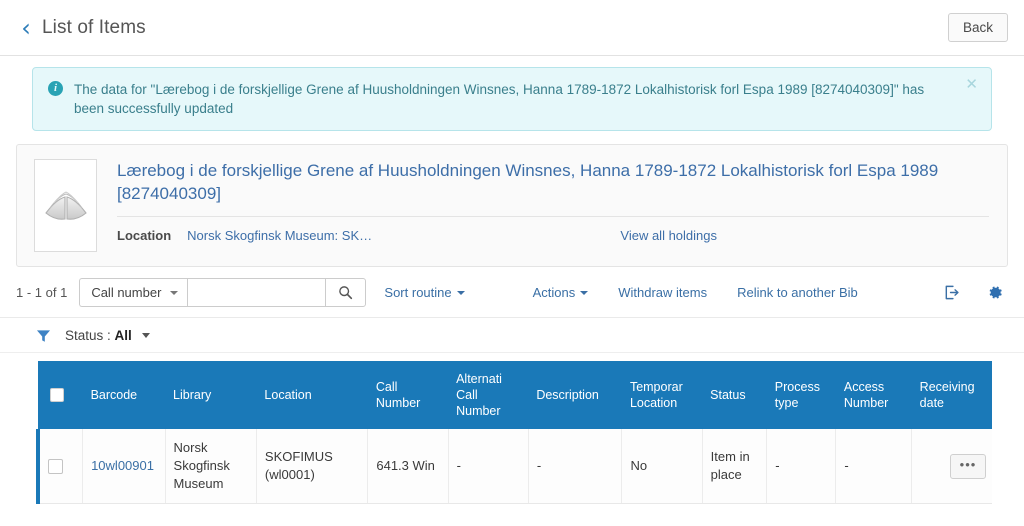 Image resolution: width=1024 pixels, height=526 pixels. I want to click on cell-status: Item in place, so click(735, 466).